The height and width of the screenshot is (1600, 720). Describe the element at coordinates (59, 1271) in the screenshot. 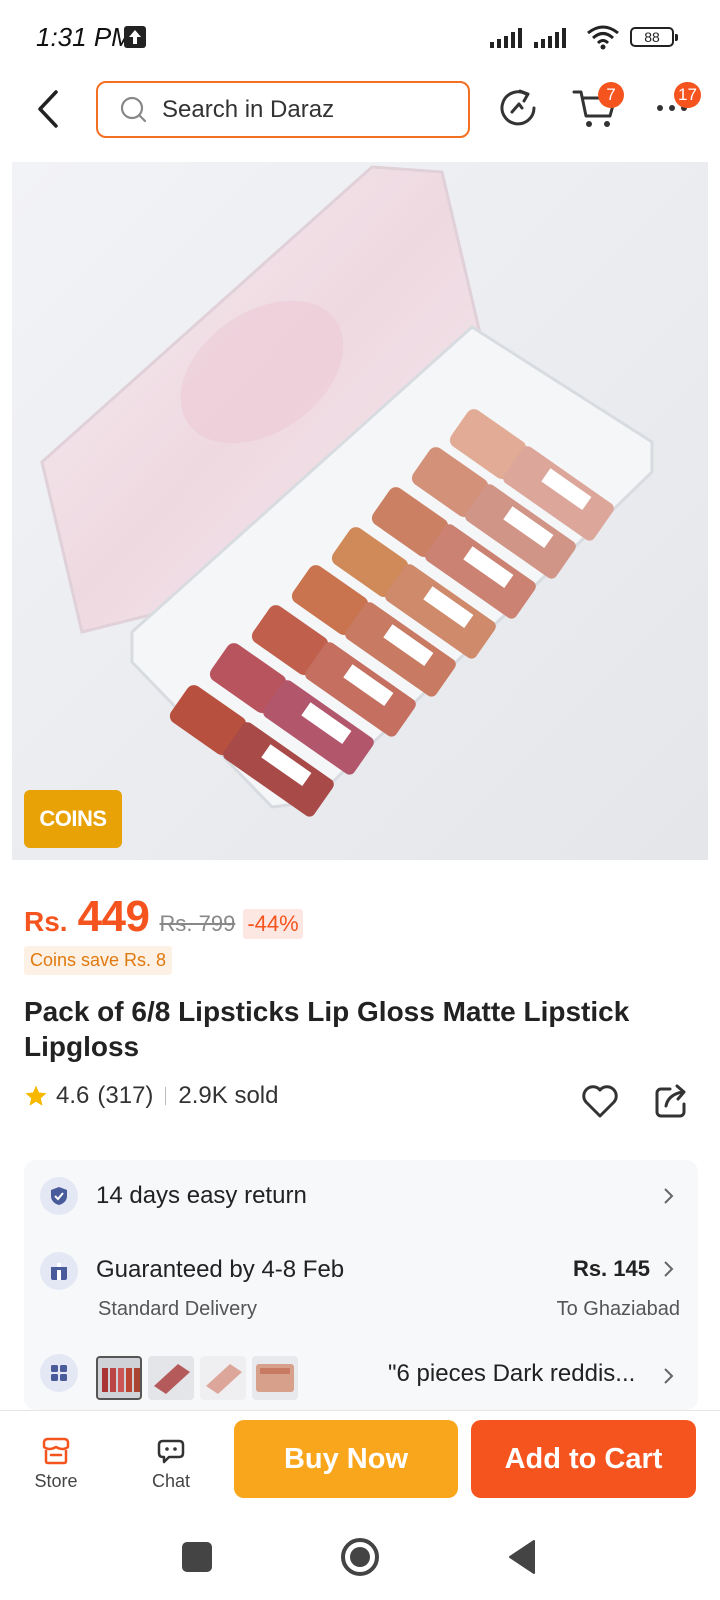

I see `delivery-icon` at that location.